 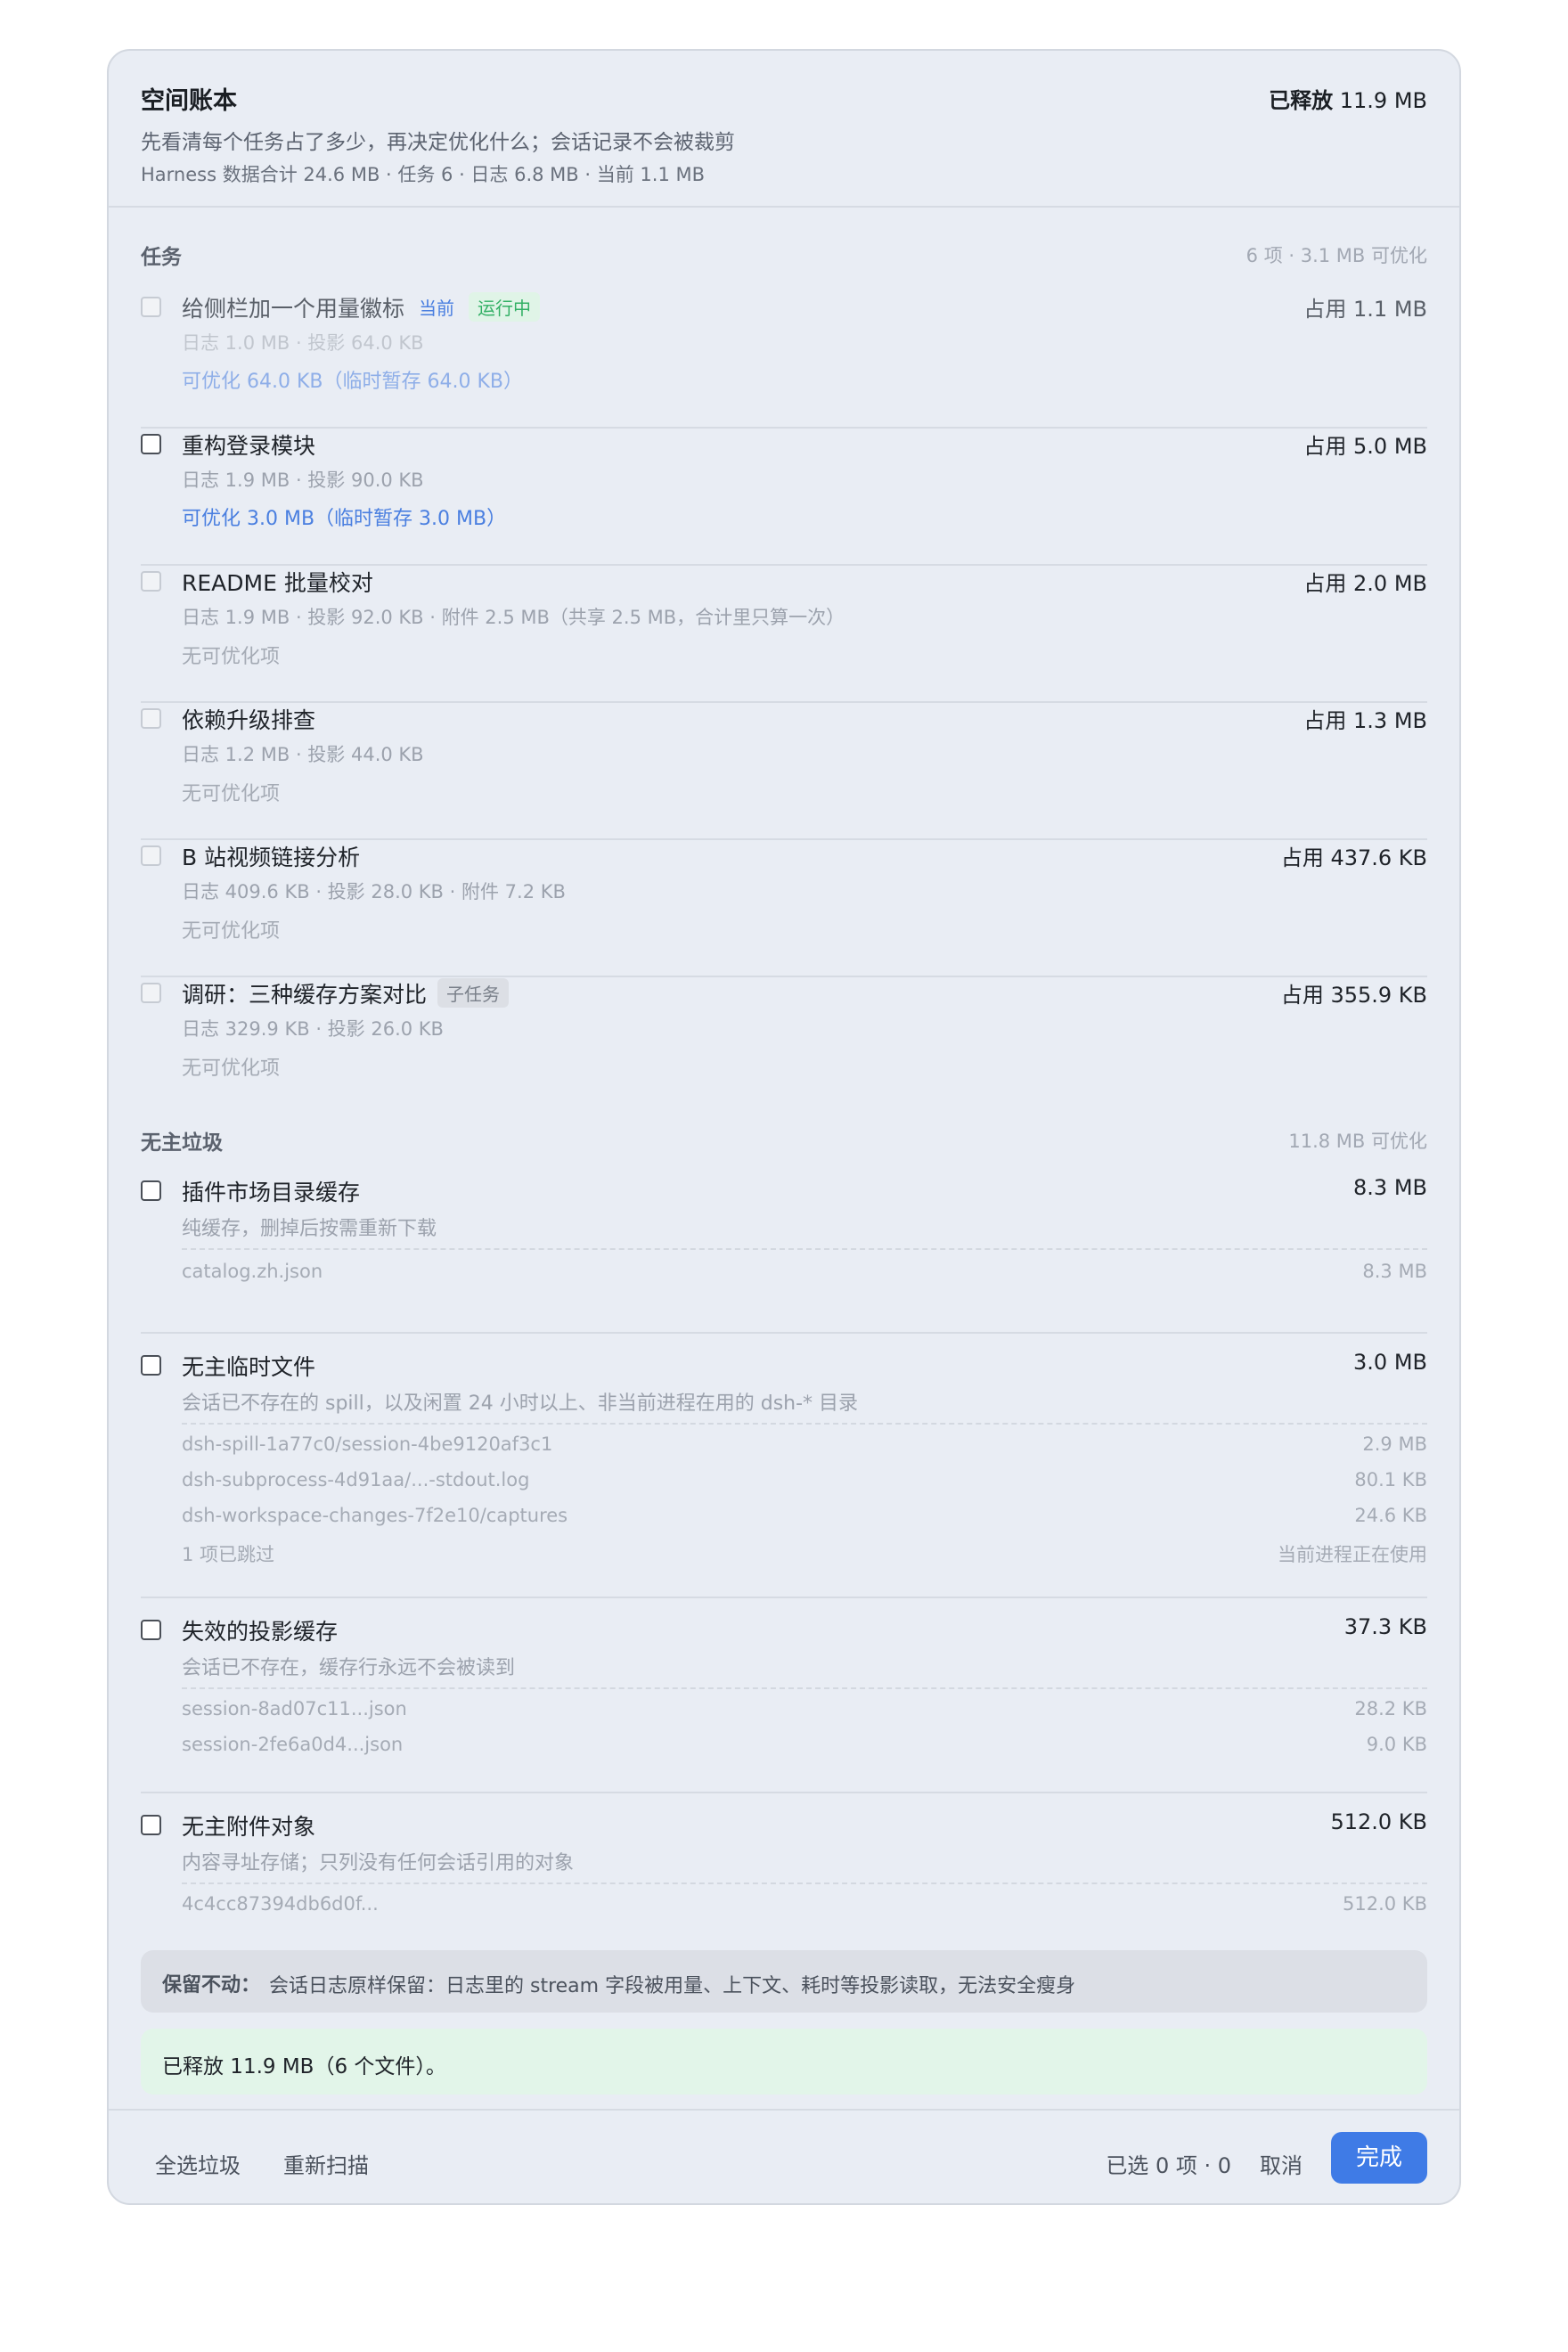 I want to click on task-name: 调研：三种缓存方案对比 子任务, so click(x=346, y=993).